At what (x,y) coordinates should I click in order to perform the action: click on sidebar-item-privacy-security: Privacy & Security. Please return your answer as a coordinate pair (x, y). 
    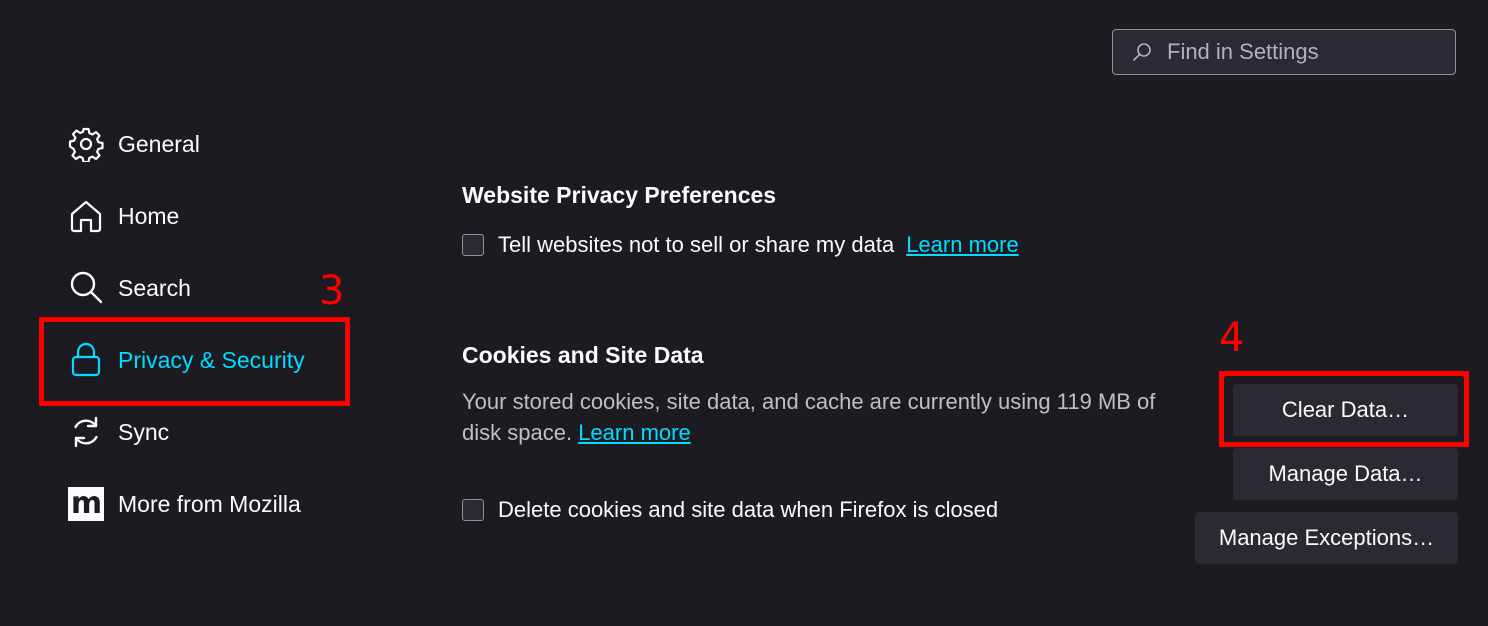
    Looking at the image, I should click on (186, 360).